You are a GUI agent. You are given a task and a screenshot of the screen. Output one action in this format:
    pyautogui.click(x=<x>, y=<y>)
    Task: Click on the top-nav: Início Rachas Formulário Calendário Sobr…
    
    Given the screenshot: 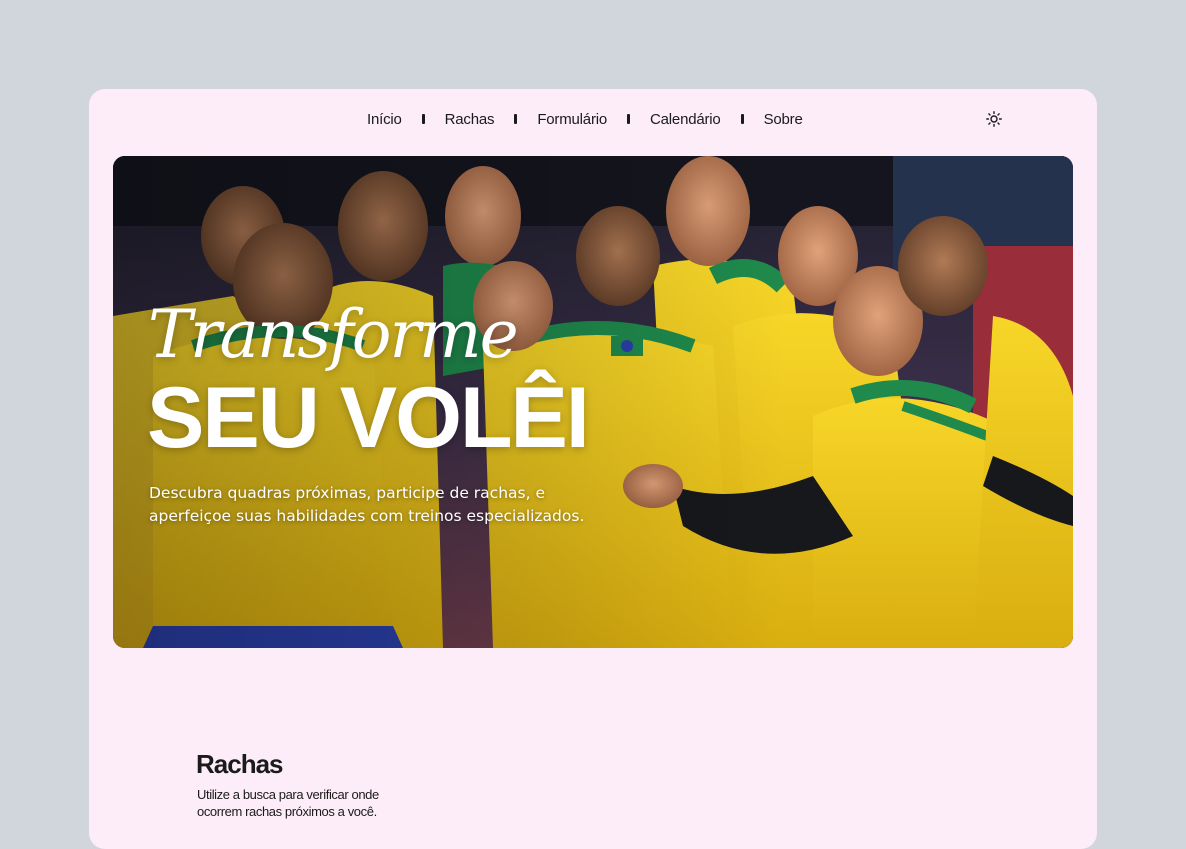 What is the action you would take?
    pyautogui.click(x=593, y=119)
    